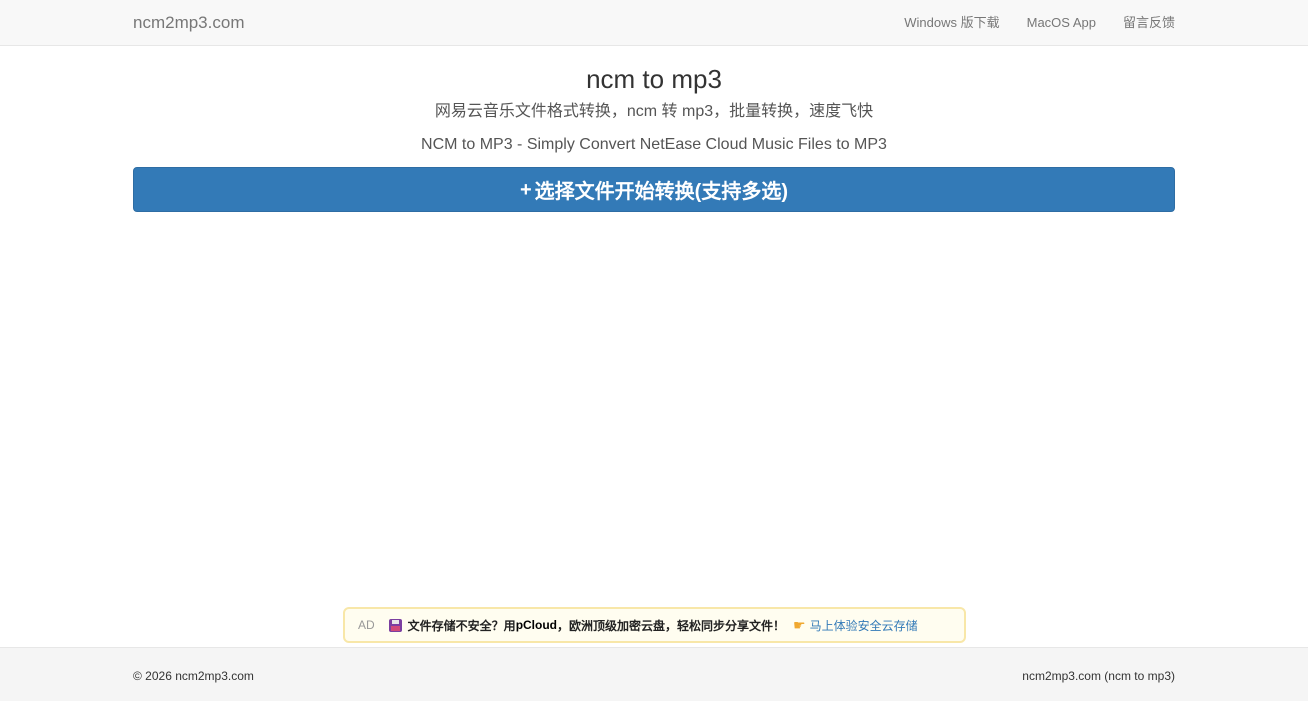  What do you see at coordinates (654, 79) in the screenshot?
I see `page-title: ncm to mp3` at bounding box center [654, 79].